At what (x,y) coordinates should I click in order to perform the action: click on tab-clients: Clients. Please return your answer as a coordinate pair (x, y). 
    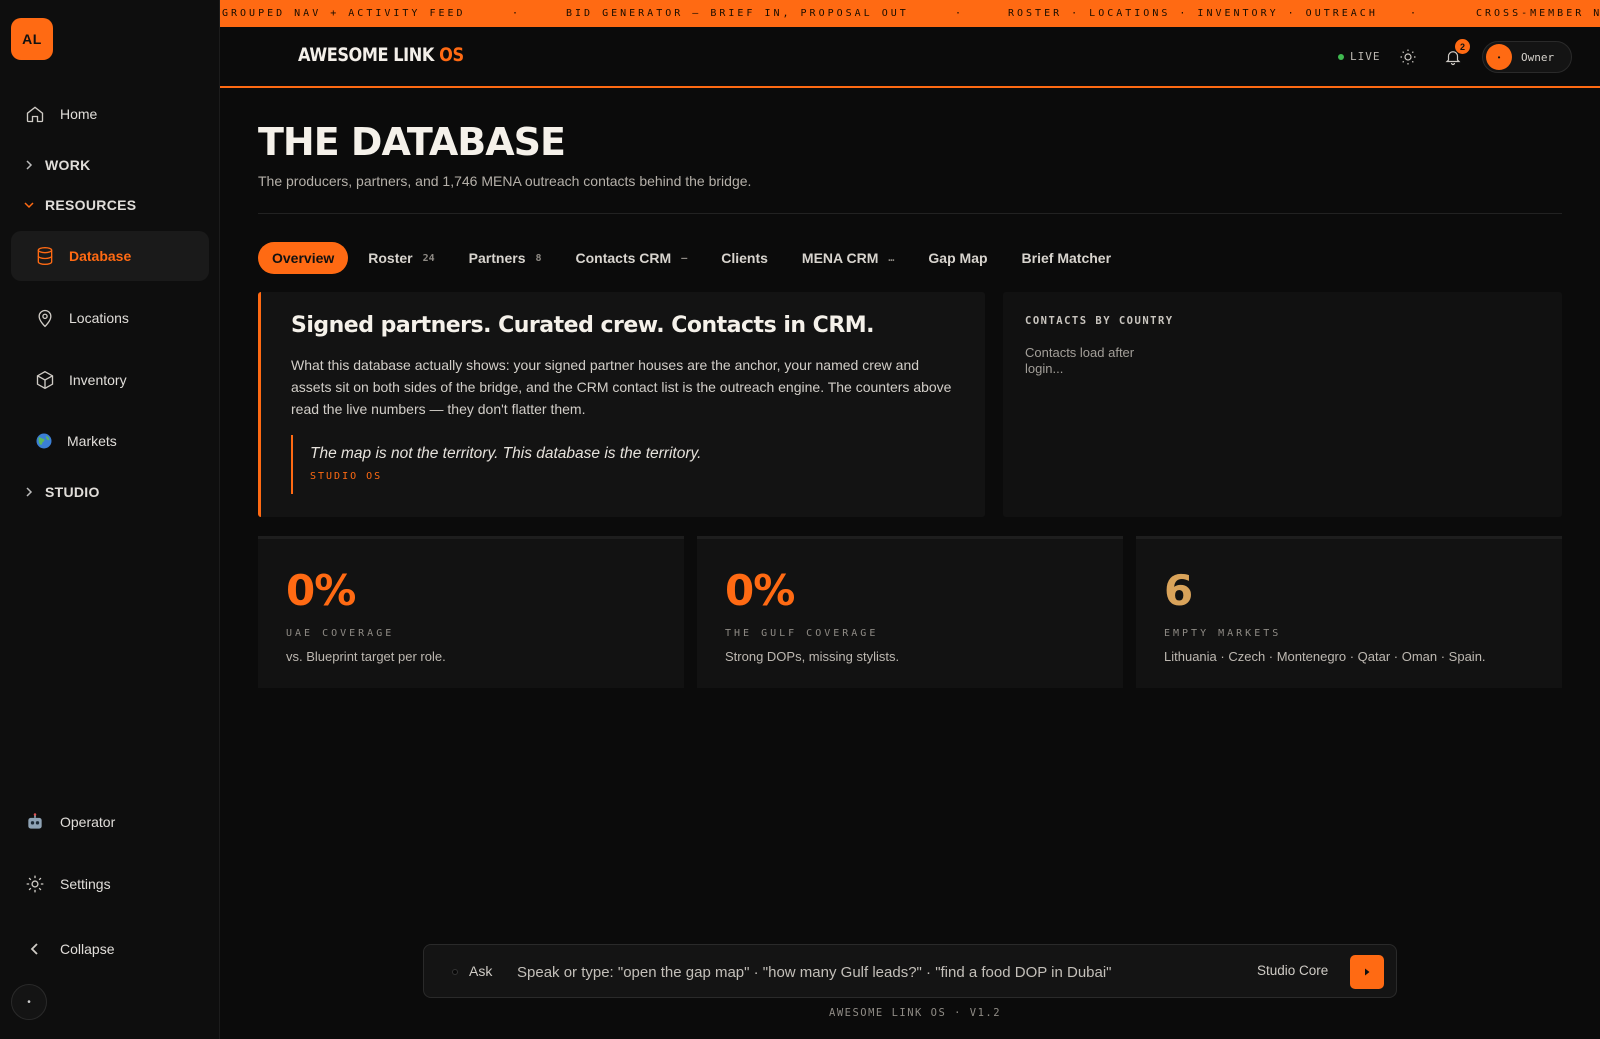
    Looking at the image, I should click on (744, 258).